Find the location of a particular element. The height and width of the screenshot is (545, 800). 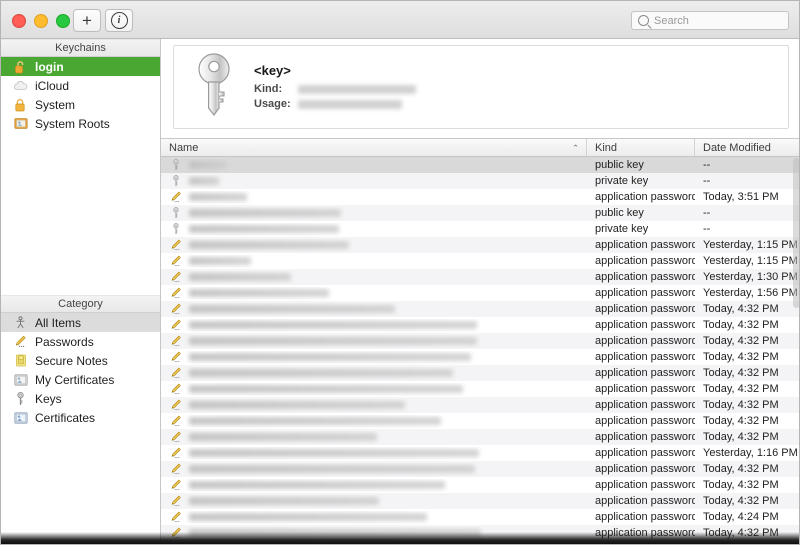

certificate-icon is located at coordinates (20, 417).